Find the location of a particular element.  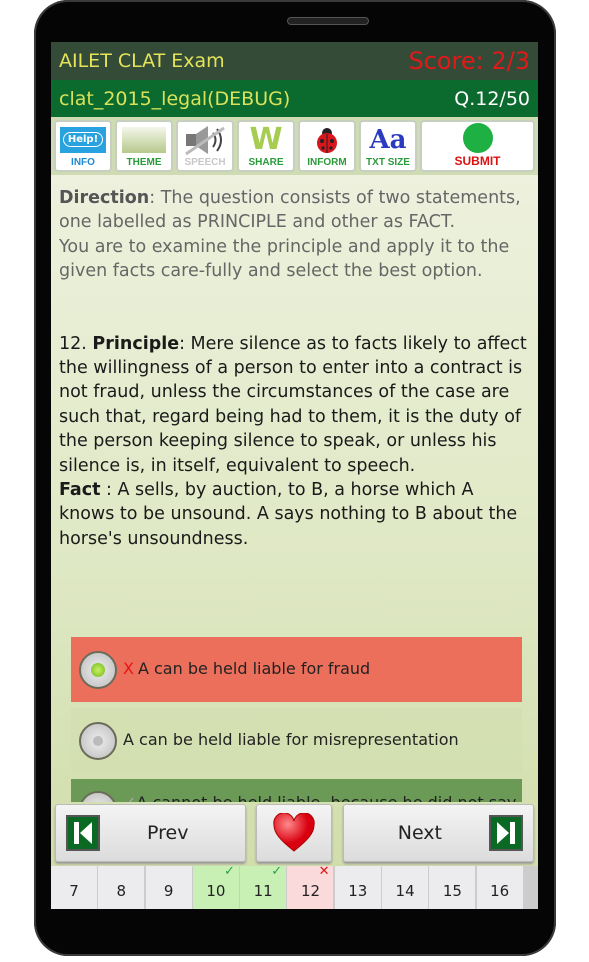

skip-forward-icon is located at coordinates (506, 833).